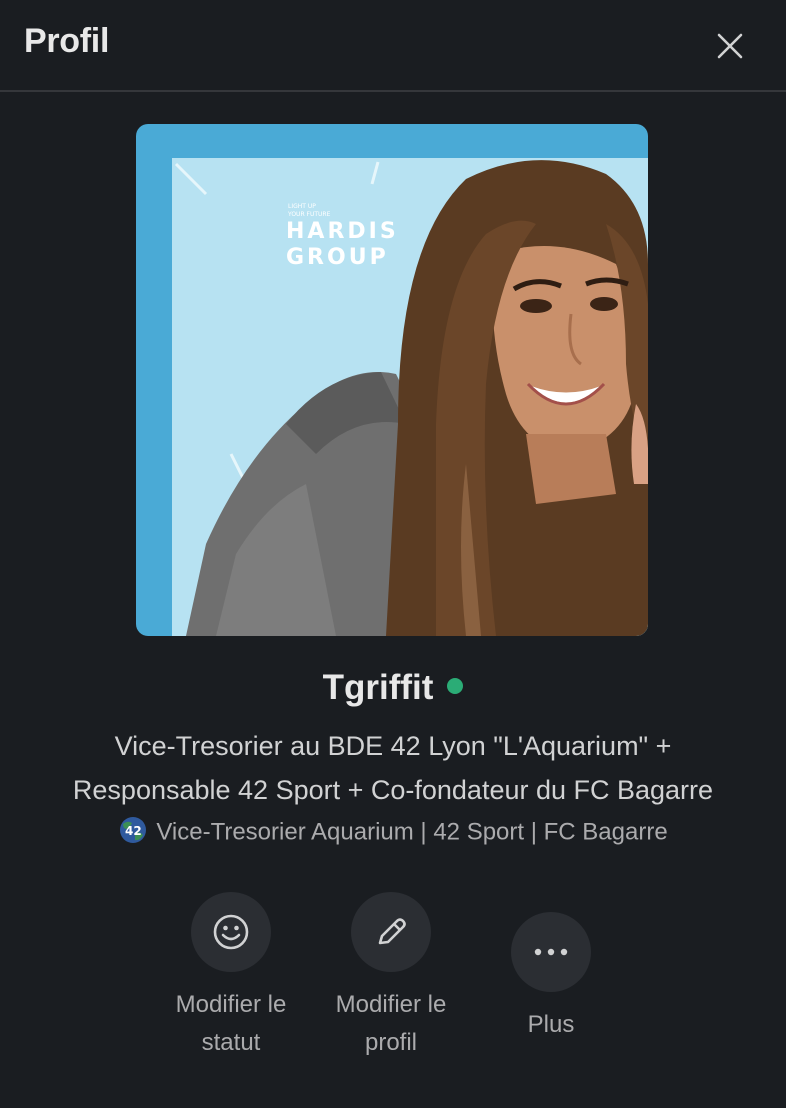 This screenshot has height=1108, width=786. I want to click on edit-status-button, so click(231, 932).